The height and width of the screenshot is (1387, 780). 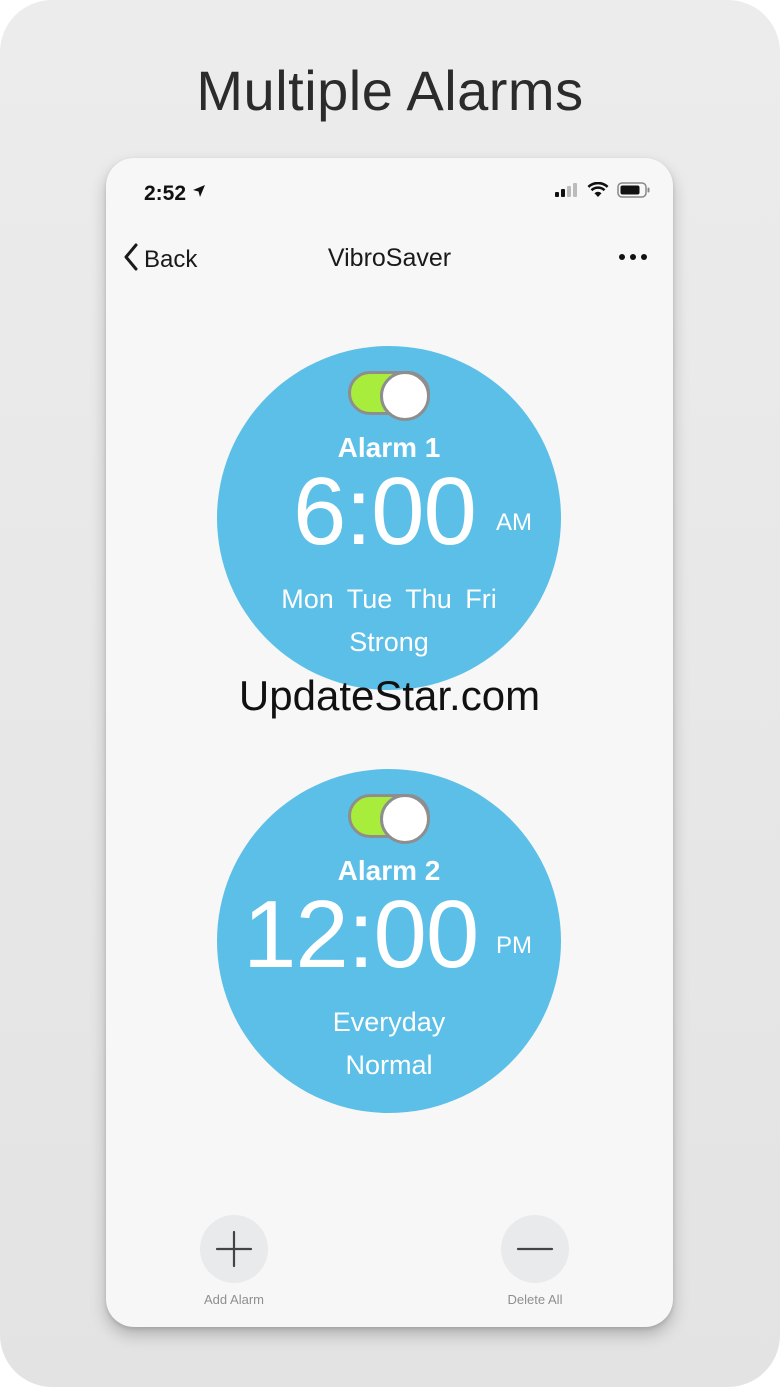 I want to click on alarm-days: Mon Tue Thu Fri, so click(x=389, y=599).